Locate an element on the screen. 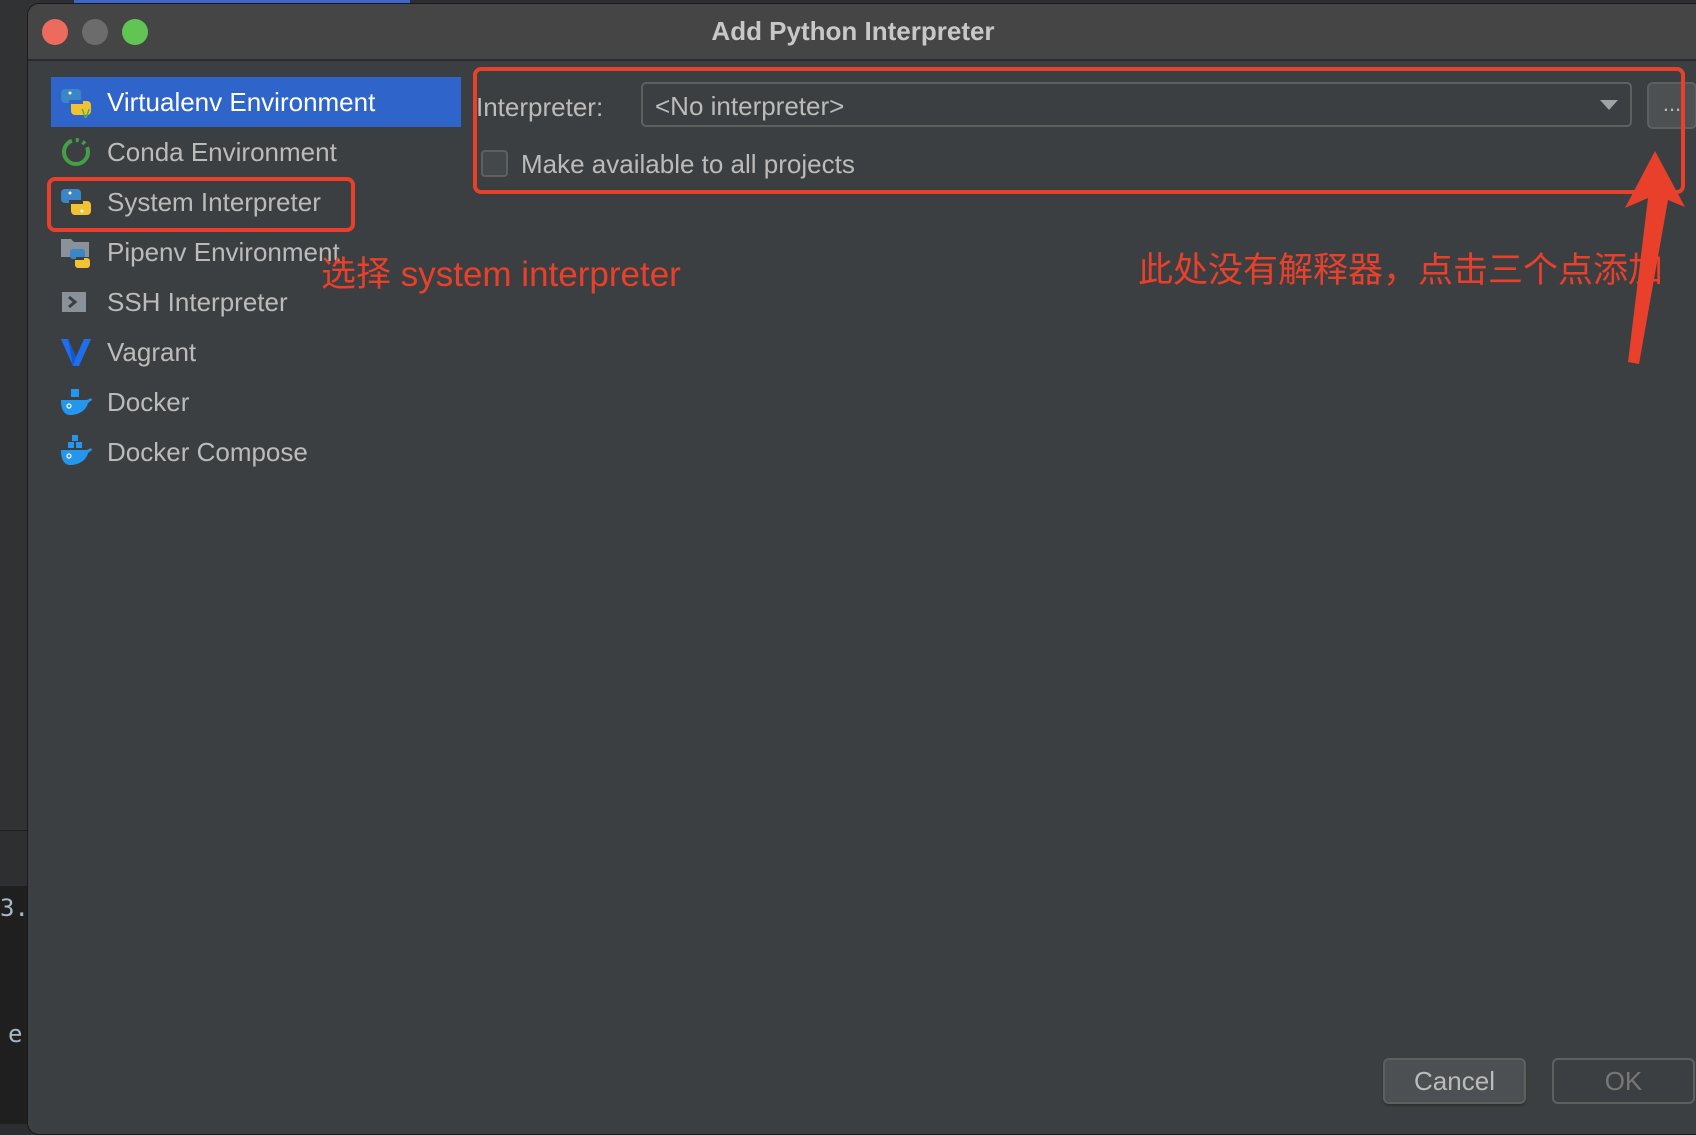 This screenshot has width=1696, height=1135. sidebar-item-docker-compose: Docker Compose is located at coordinates (256, 452).